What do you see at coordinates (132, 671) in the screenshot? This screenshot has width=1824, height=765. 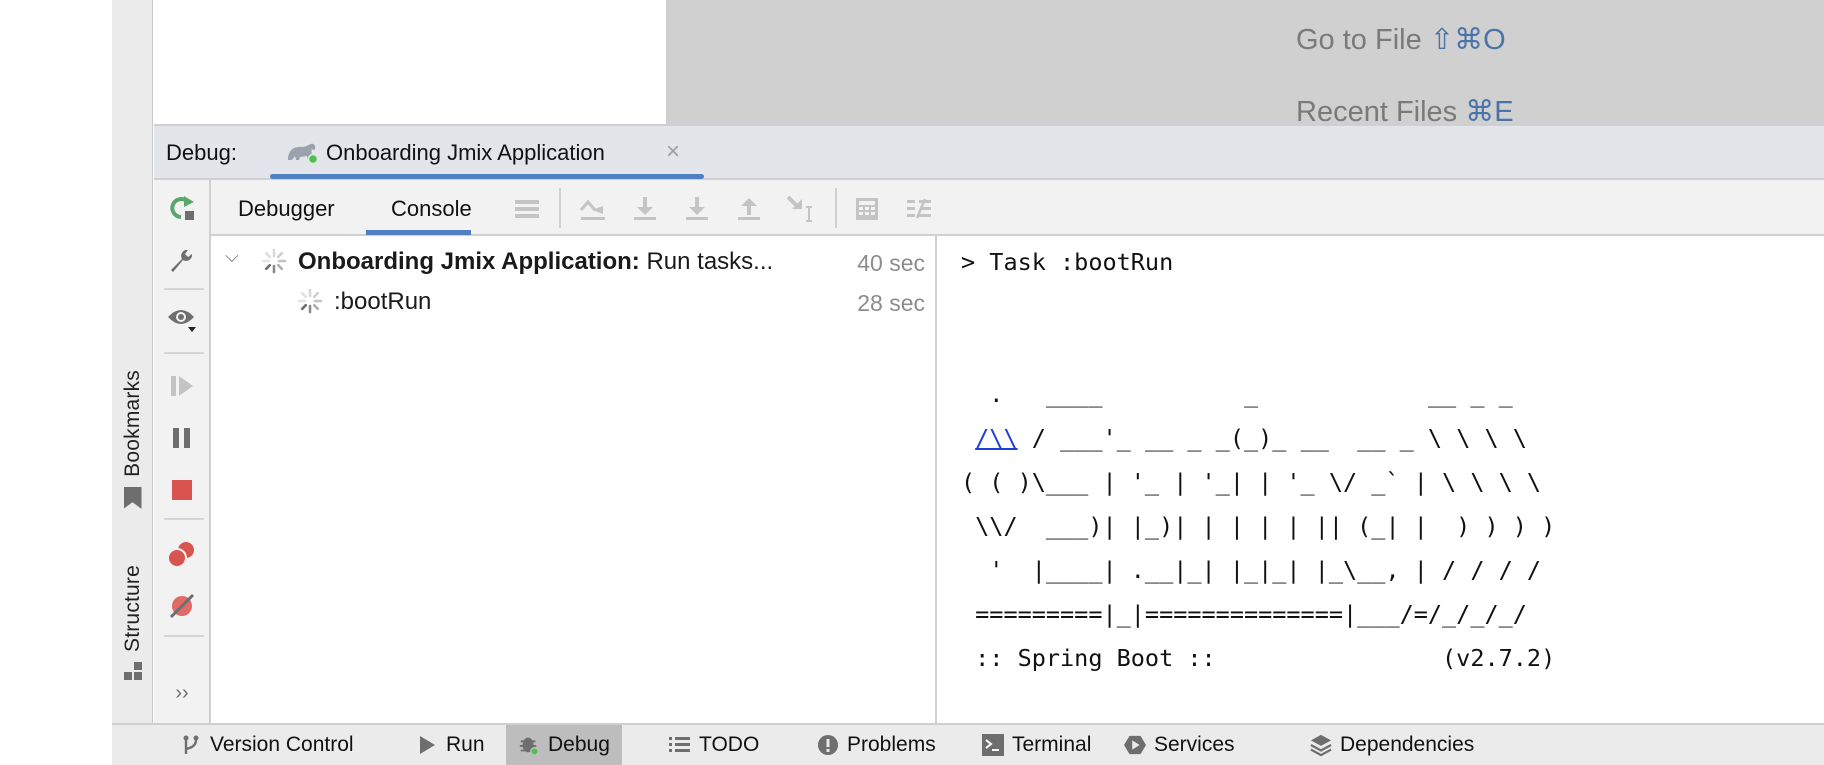 I see `structure-icon` at bounding box center [132, 671].